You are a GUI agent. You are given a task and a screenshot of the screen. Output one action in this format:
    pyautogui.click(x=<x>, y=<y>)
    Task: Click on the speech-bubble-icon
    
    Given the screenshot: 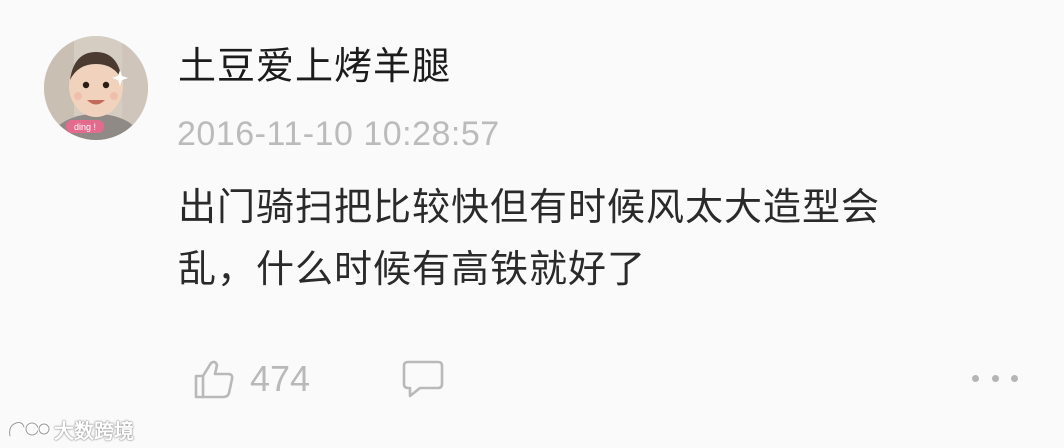 What is the action you would take?
    pyautogui.click(x=423, y=379)
    